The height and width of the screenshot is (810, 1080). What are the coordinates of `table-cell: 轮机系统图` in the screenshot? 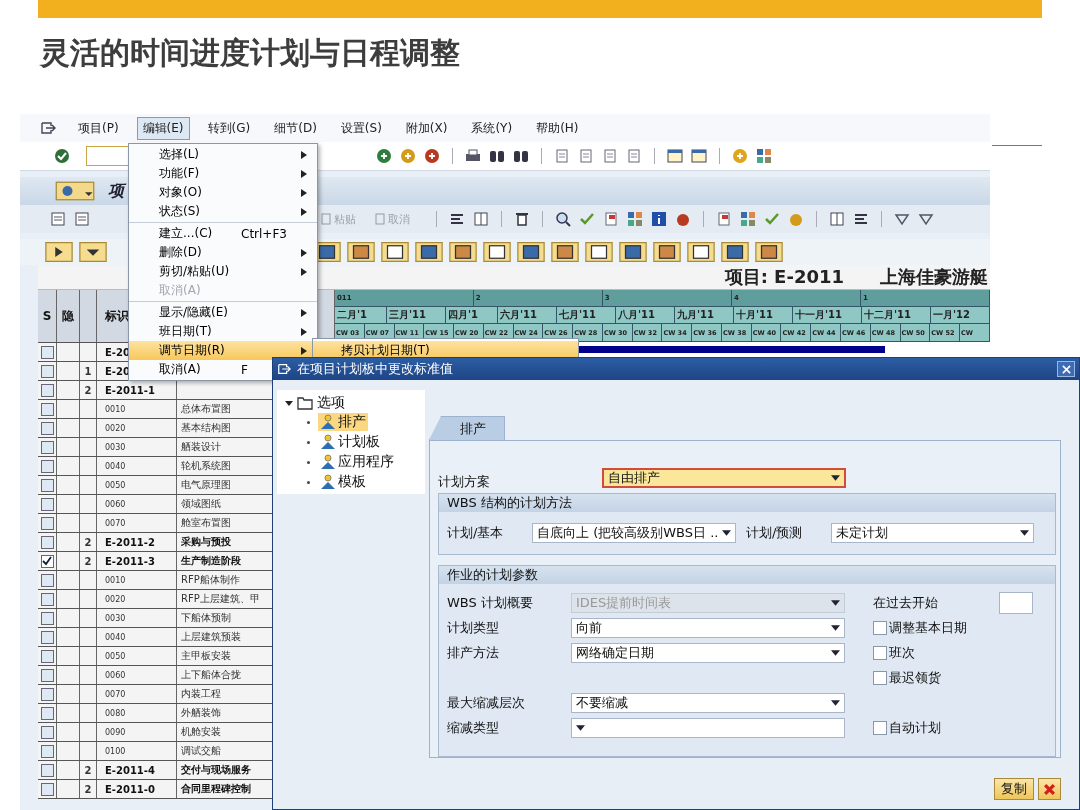 It's located at (206, 466).